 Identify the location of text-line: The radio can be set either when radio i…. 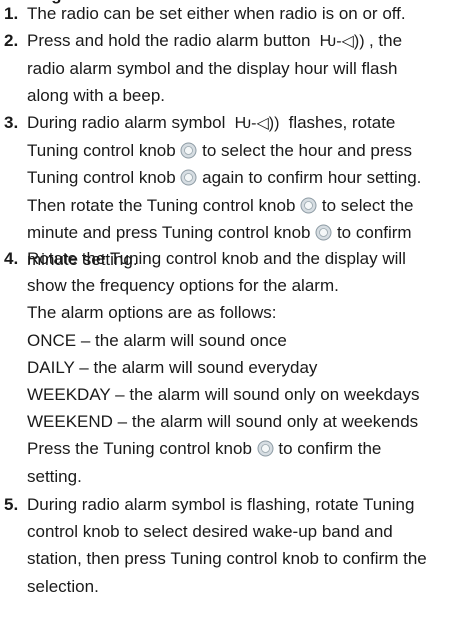
(216, 13).